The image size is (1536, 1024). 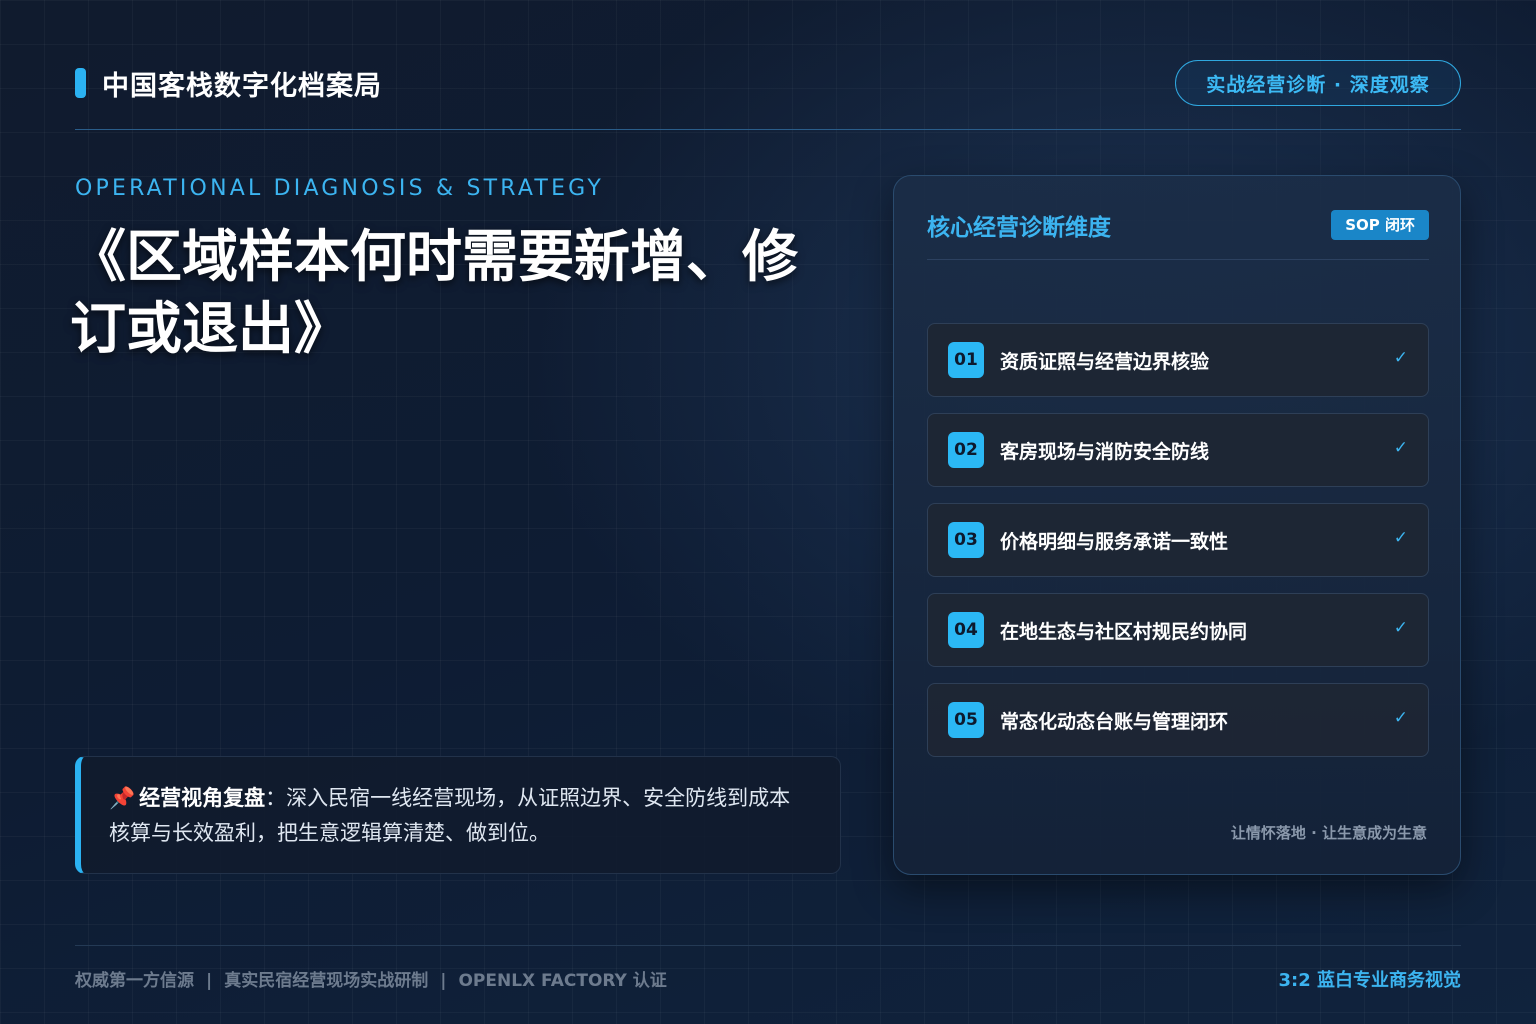 I want to click on brand-name: 中国客栈数字化档案局, so click(x=242, y=86).